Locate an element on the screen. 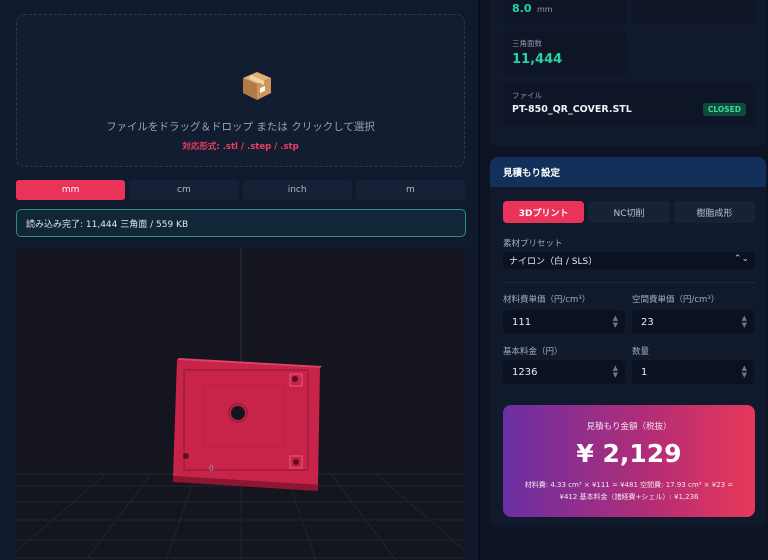 The image size is (768, 560). load-status-text: 読み込み完了: 11,444 三角面 / 559 KB is located at coordinates (107, 224).